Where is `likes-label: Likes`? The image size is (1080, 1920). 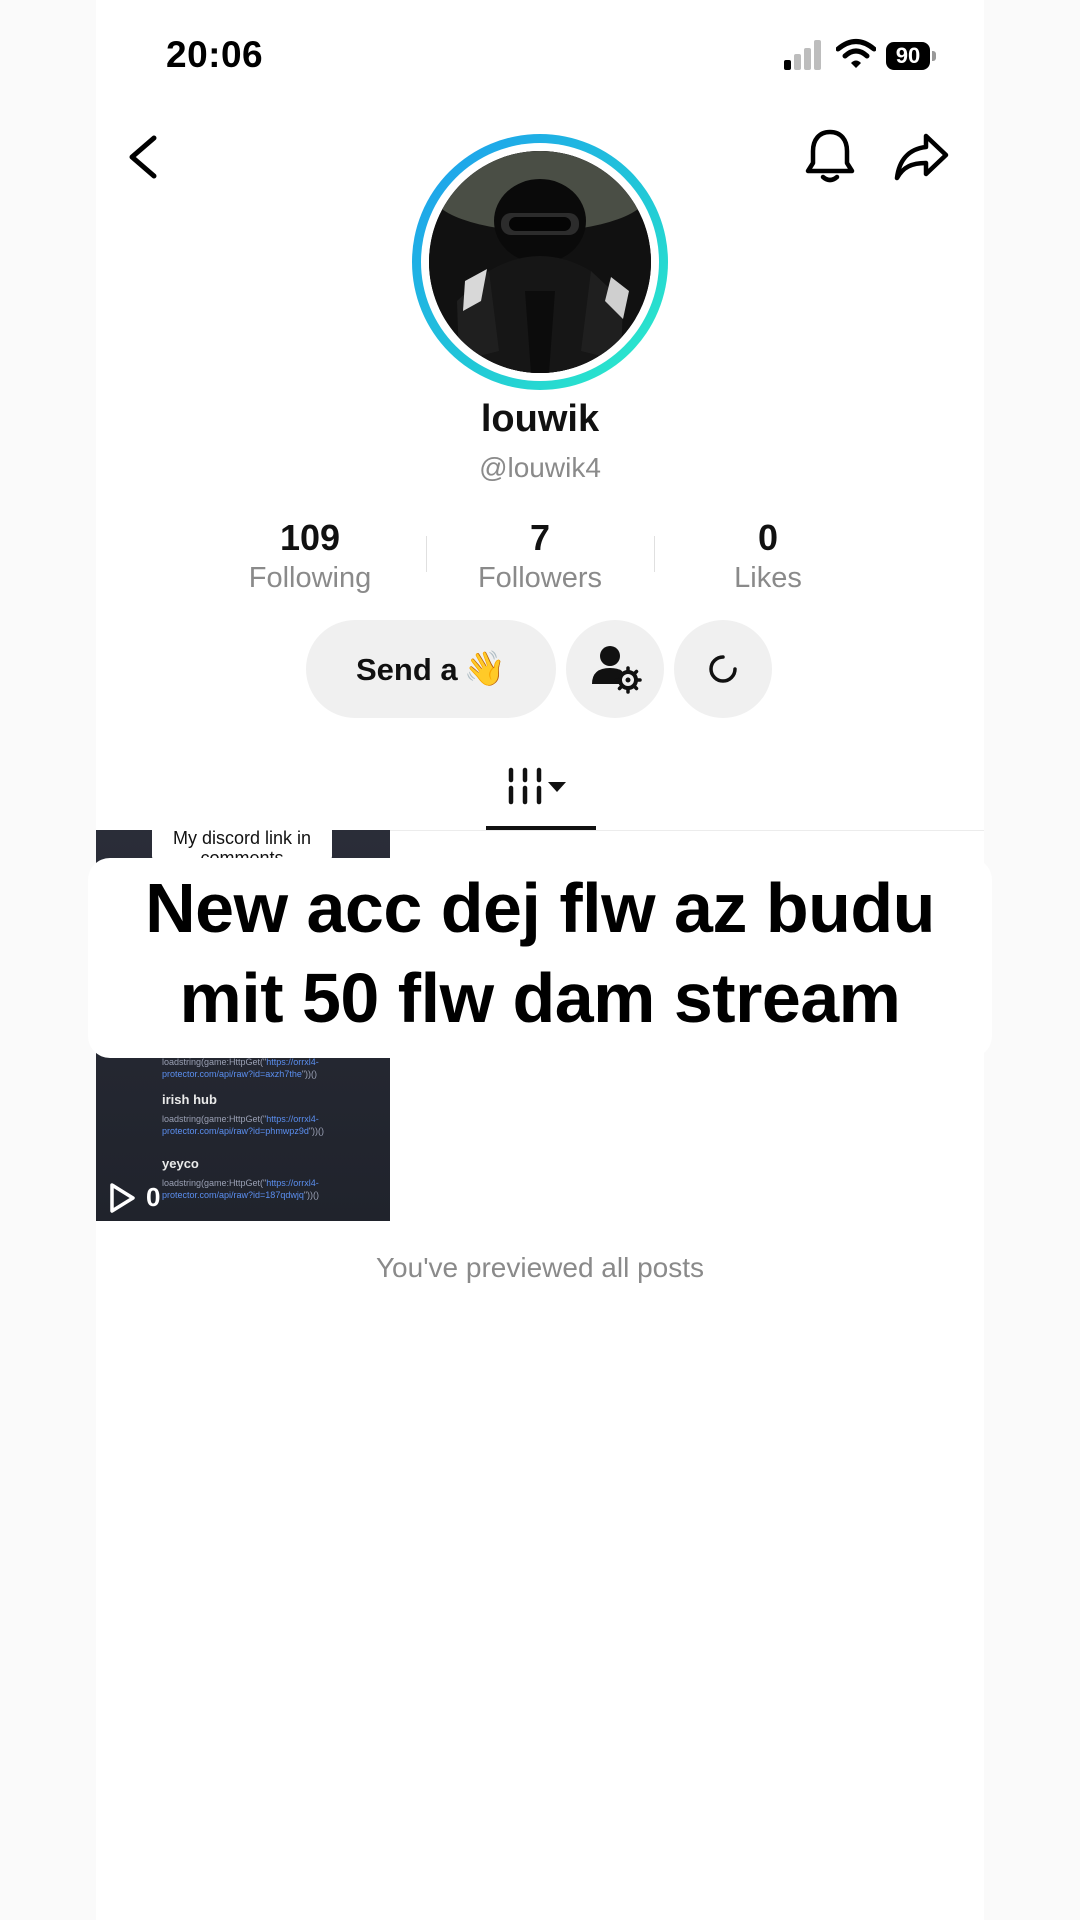 likes-label: Likes is located at coordinates (768, 578).